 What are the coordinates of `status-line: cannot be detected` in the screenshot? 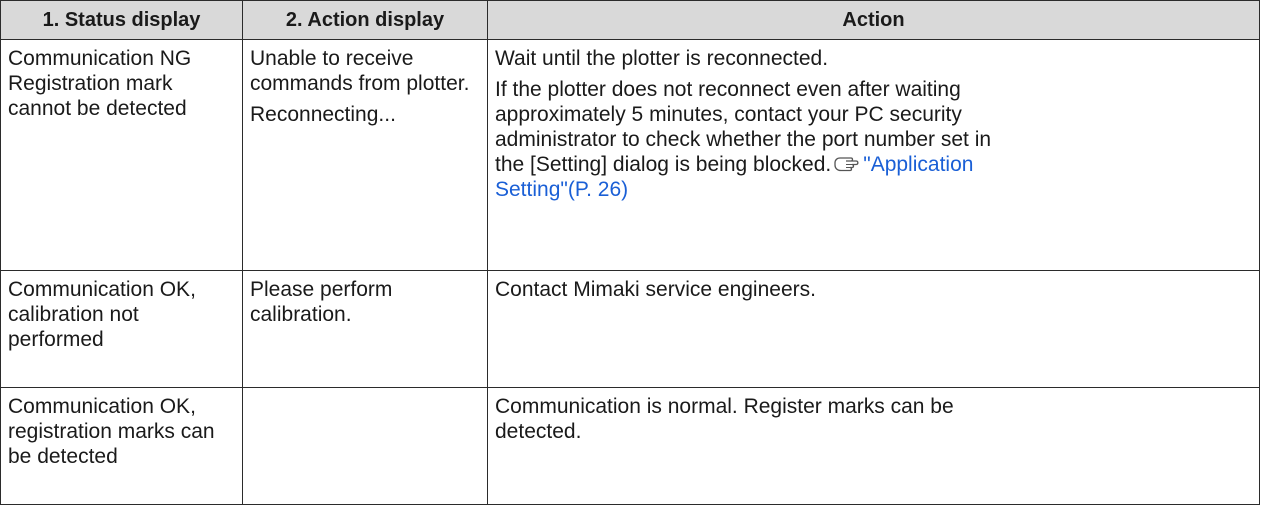 It's located at (97, 108).